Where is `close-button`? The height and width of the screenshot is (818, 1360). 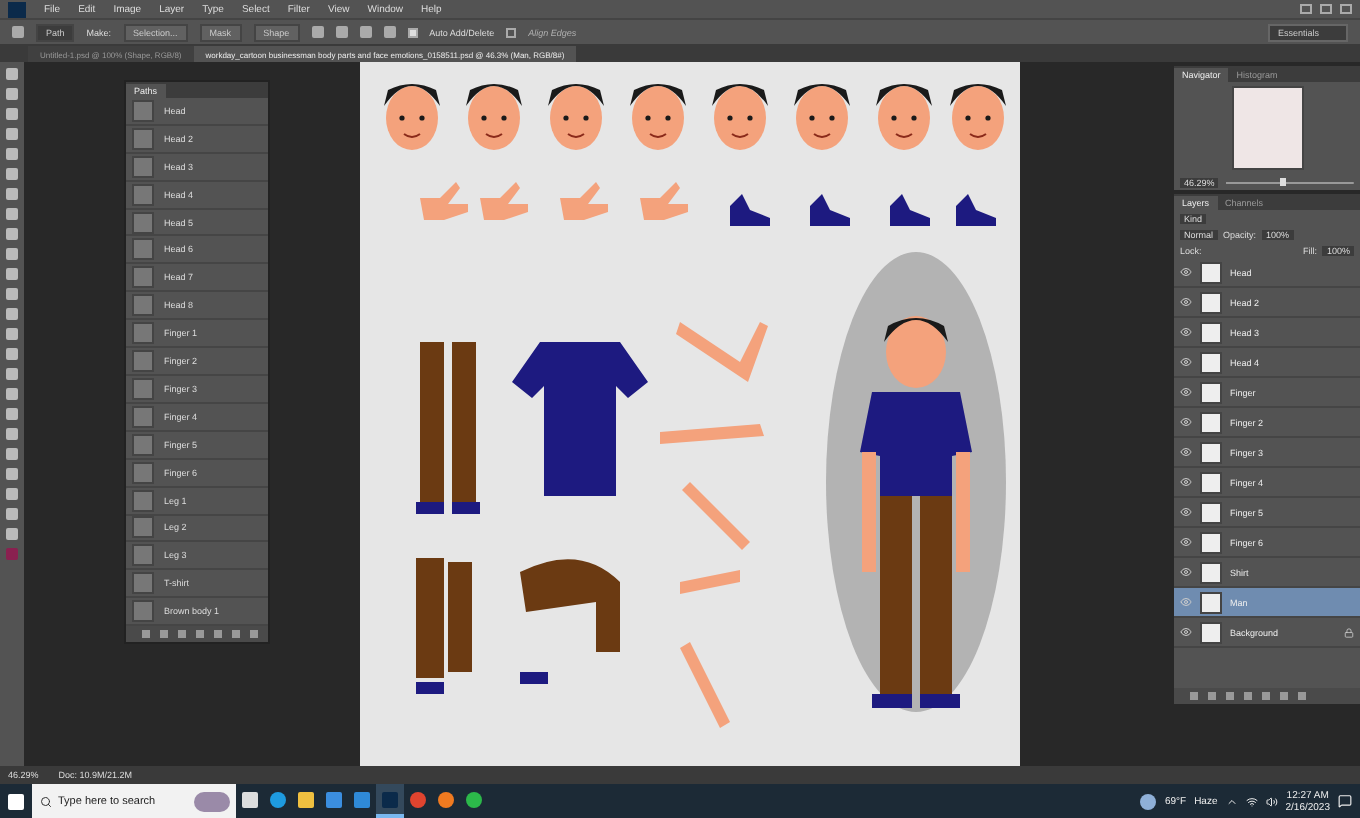 close-button is located at coordinates (1346, 9).